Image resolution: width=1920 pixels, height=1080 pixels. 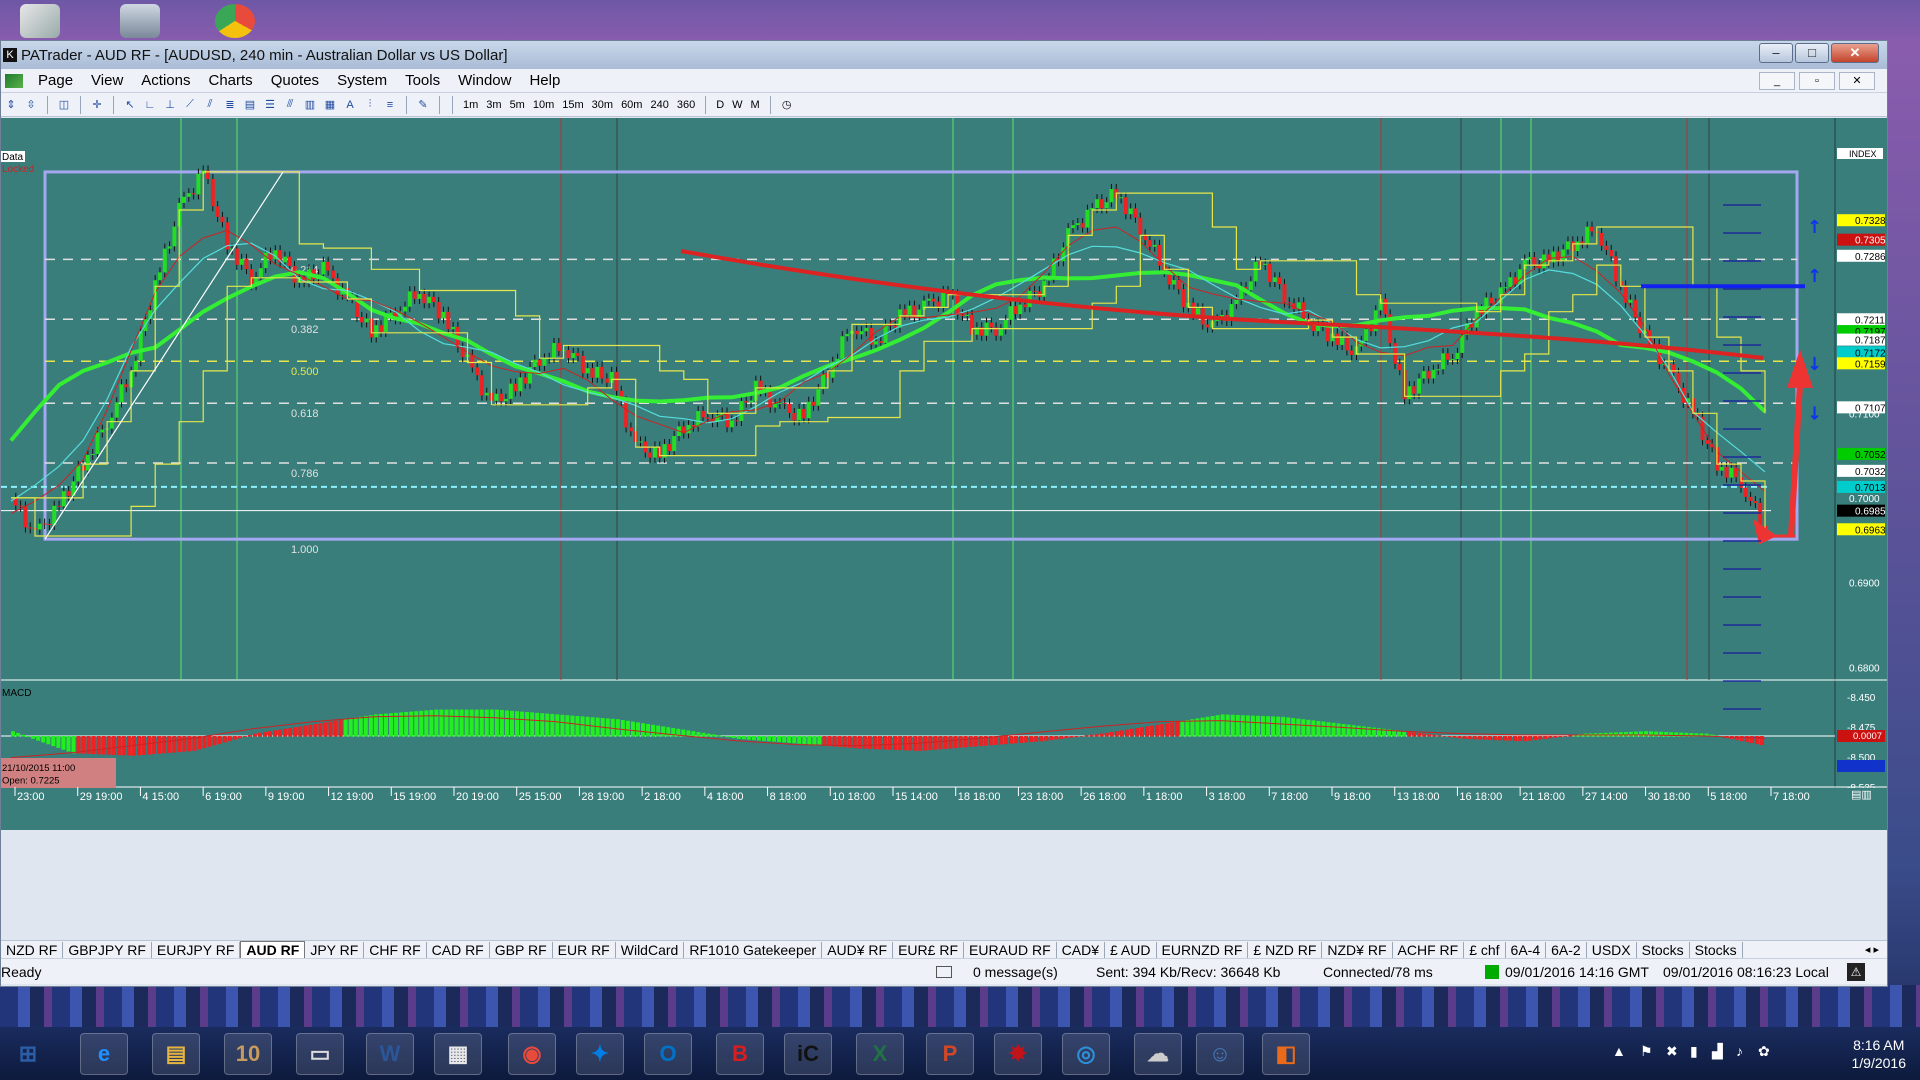 I want to click on powerpoint-icon: P, so click(x=950, y=1054).